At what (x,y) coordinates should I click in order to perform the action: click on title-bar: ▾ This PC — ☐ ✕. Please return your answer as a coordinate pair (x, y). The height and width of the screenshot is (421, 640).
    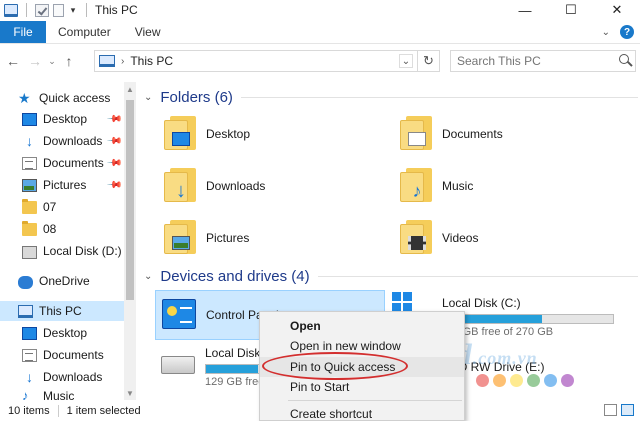
    Looking at the image, I should click on (320, 10).